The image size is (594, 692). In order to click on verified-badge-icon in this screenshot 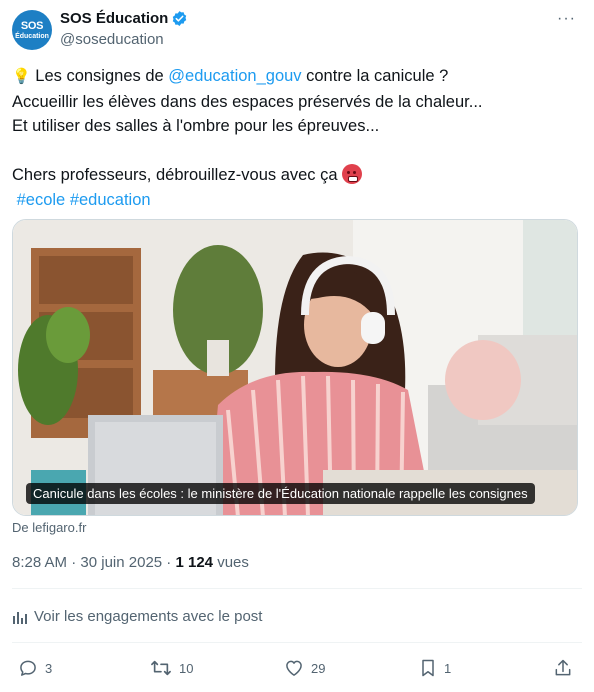, I will do `click(180, 18)`.